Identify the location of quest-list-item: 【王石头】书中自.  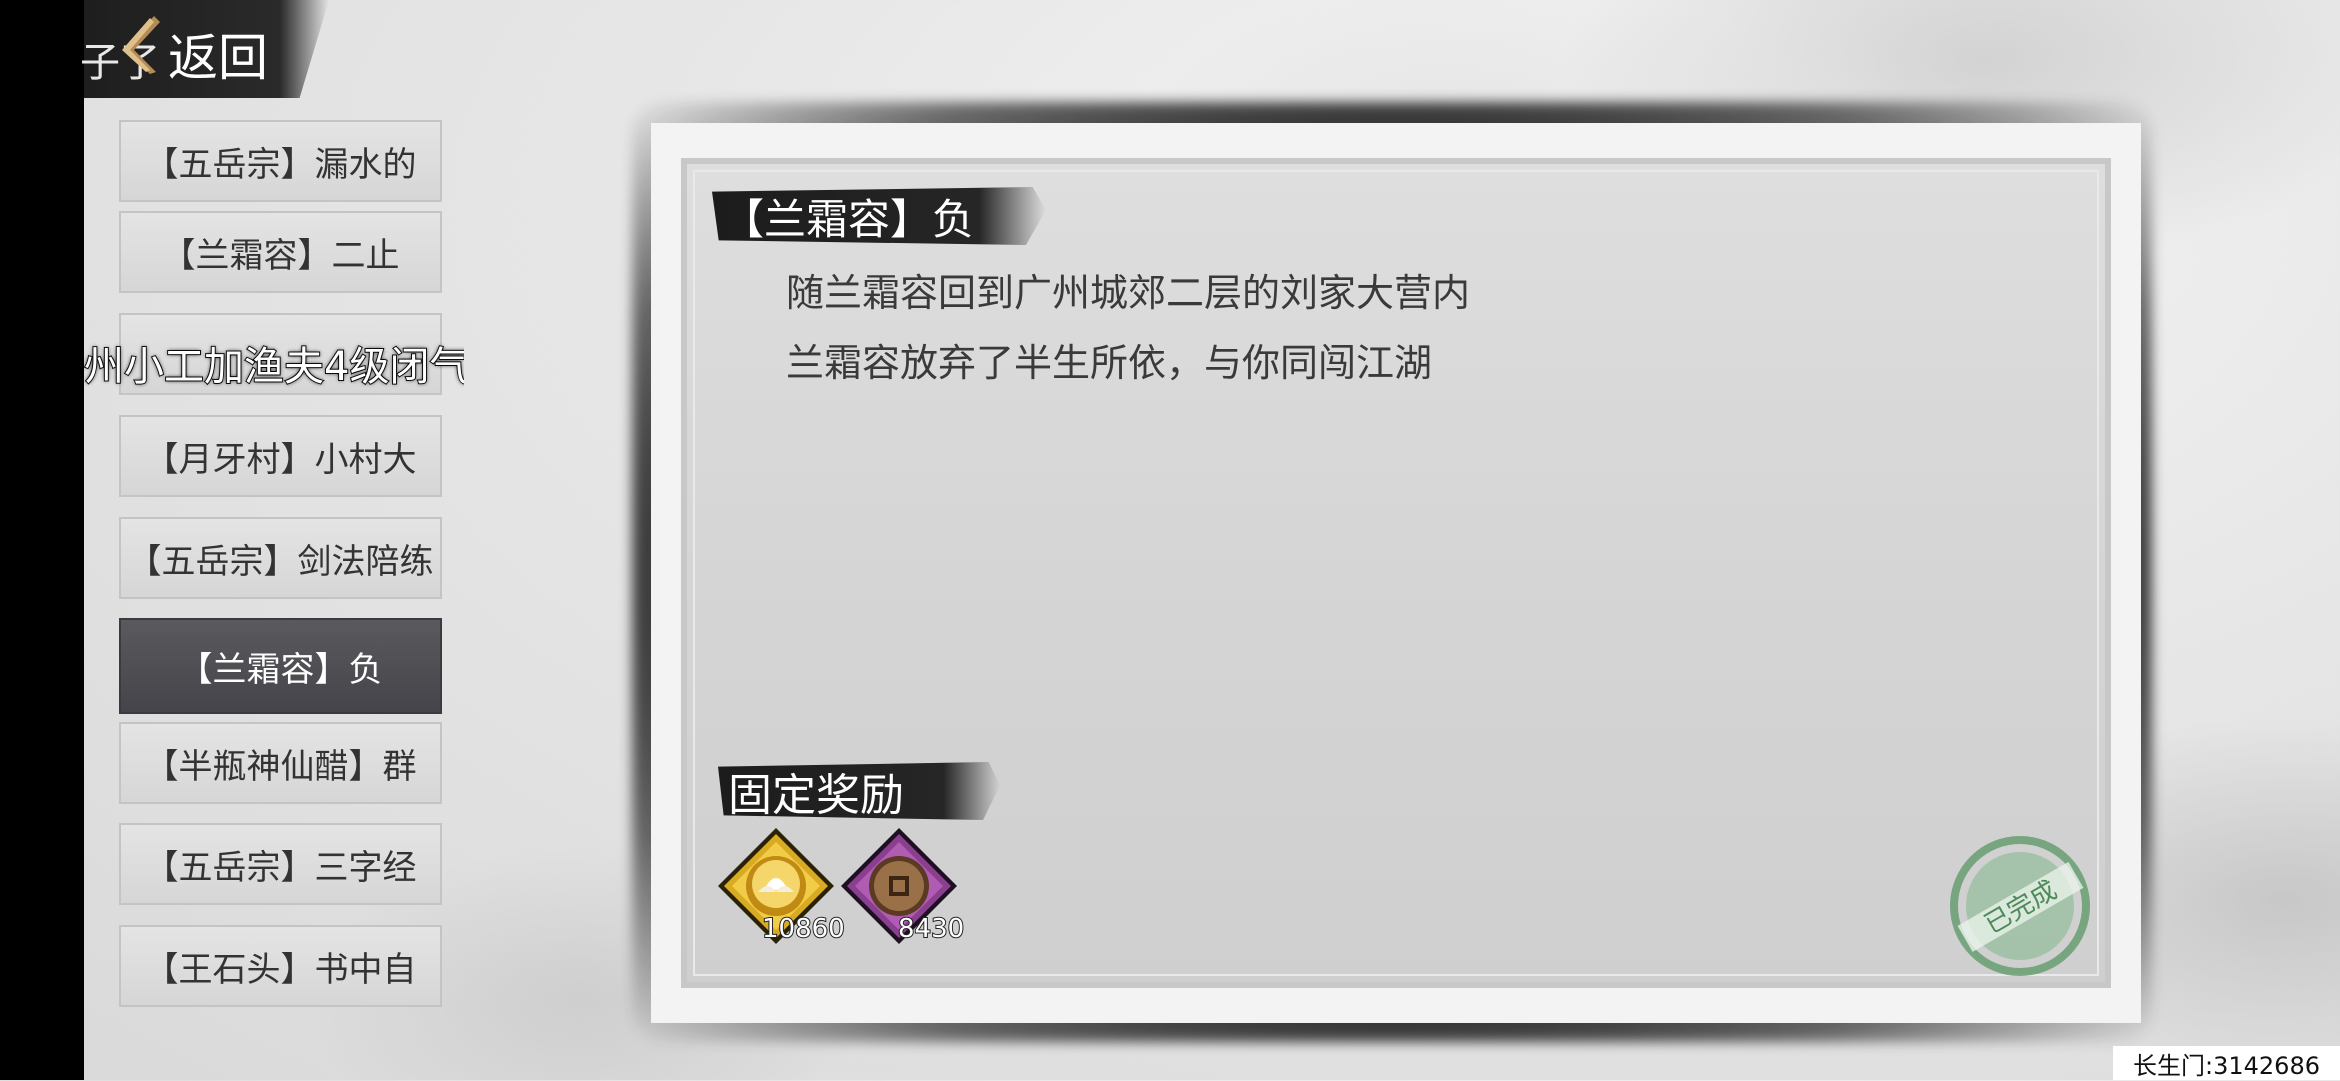
(280, 966).